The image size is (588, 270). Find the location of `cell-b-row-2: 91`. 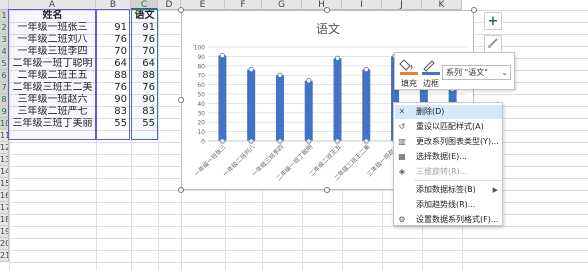

cell-b-row-2: 91 is located at coordinates (113, 28).